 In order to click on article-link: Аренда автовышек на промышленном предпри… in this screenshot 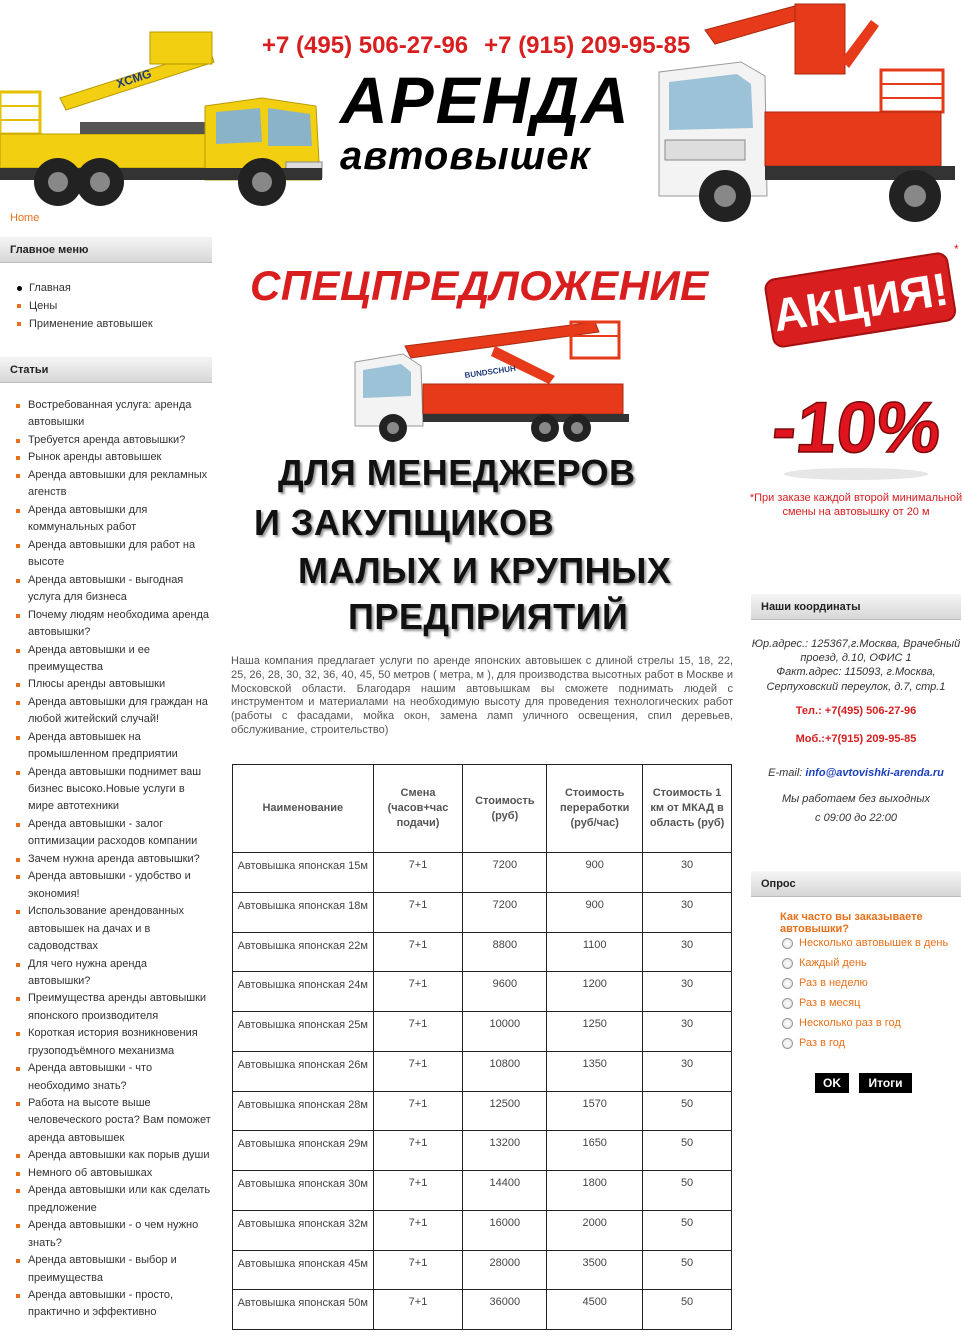, I will do `click(114, 746)`.